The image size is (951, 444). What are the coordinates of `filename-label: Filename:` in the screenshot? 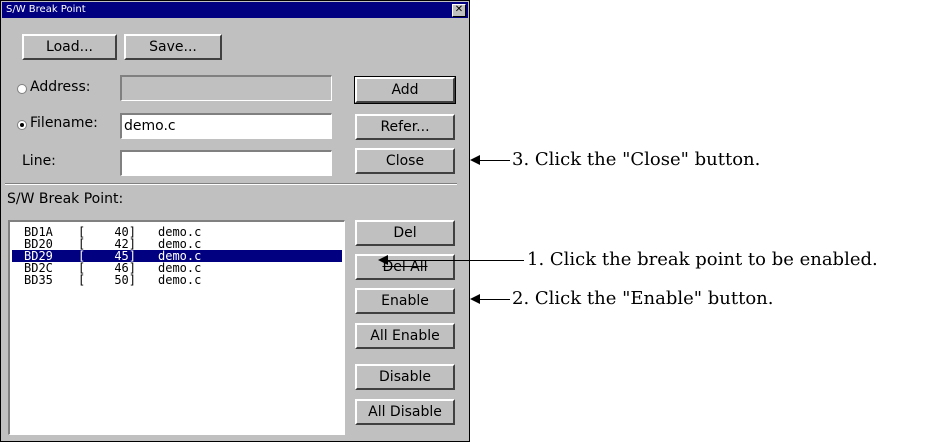 It's located at (64, 123).